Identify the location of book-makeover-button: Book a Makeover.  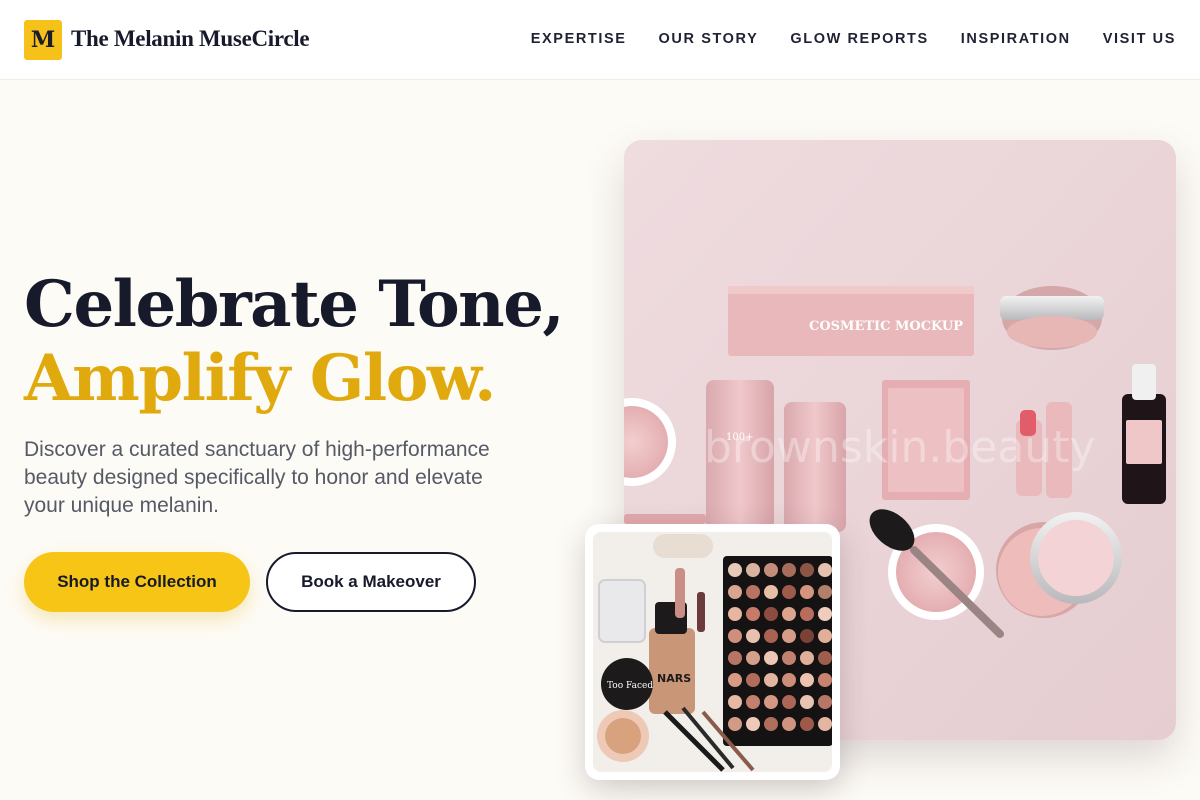
(371, 582).